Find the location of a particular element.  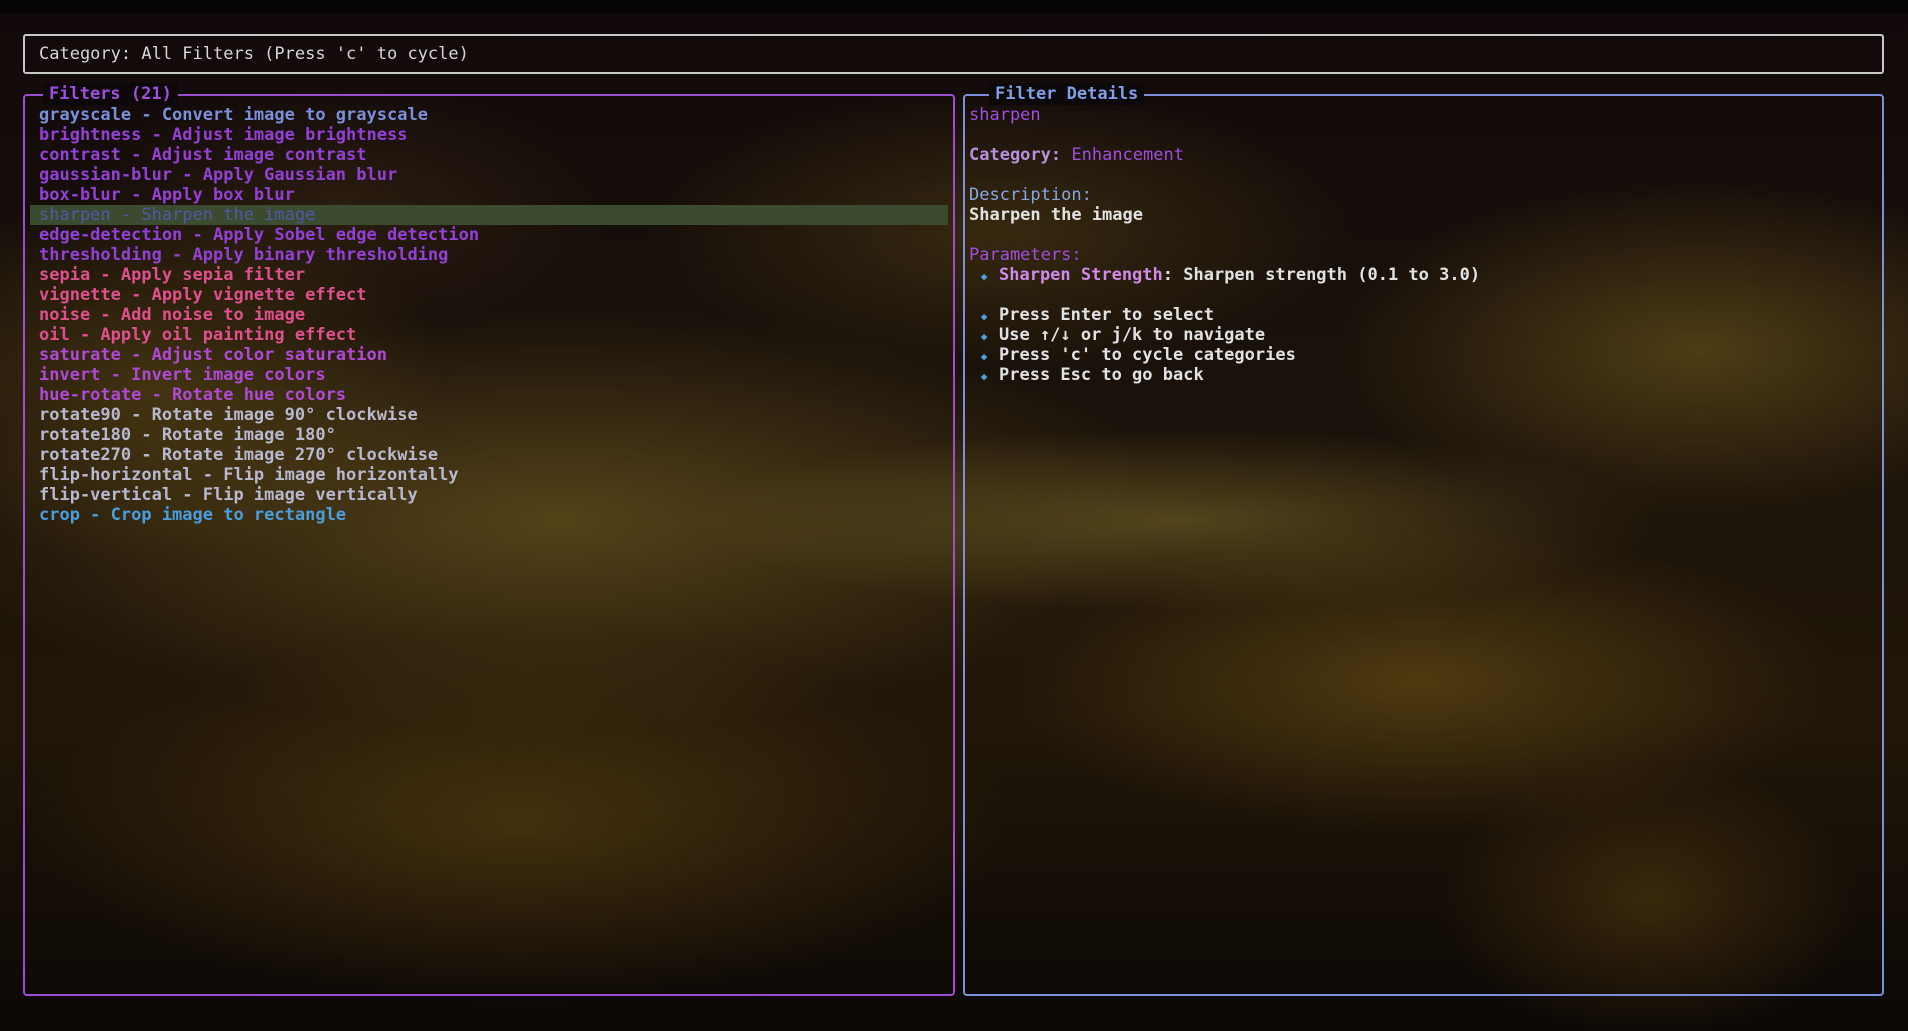

category-label: Category: is located at coordinates (1015, 155).